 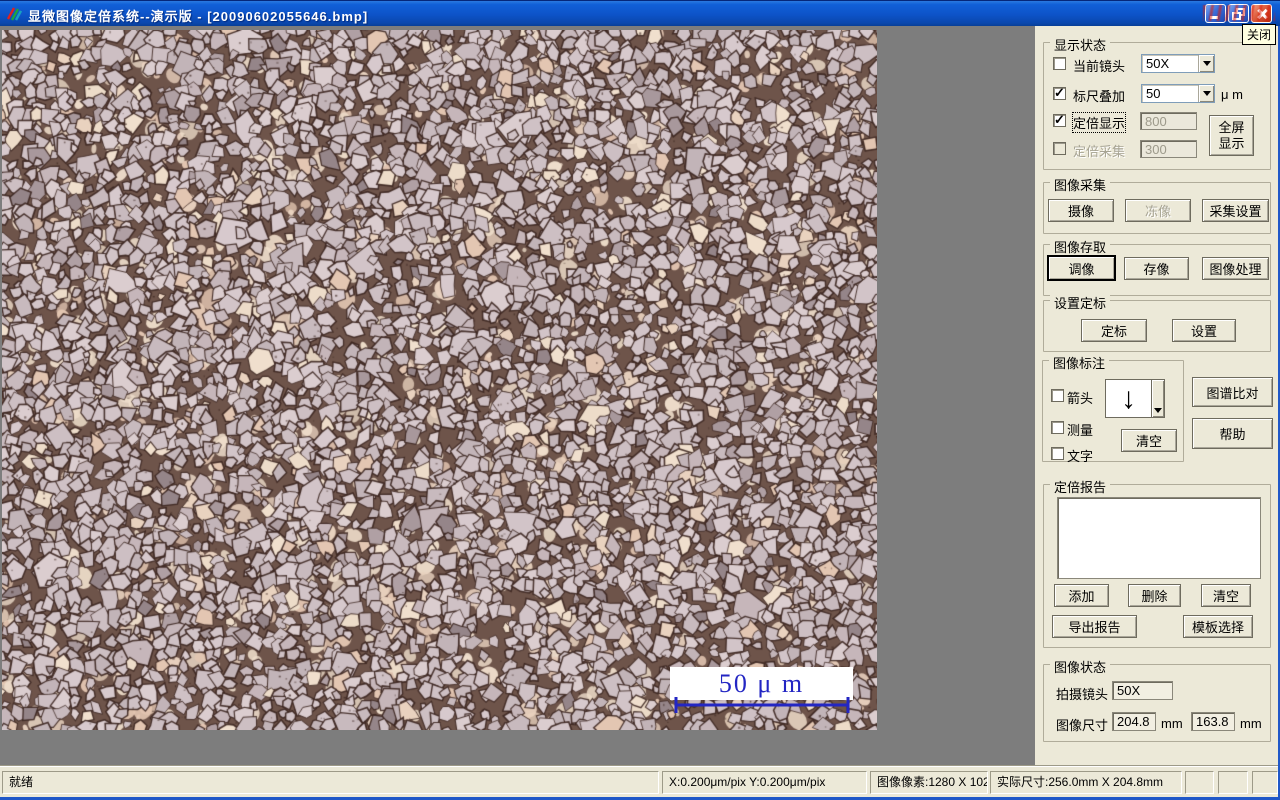 I want to click on scalebar-line, so click(x=762, y=705).